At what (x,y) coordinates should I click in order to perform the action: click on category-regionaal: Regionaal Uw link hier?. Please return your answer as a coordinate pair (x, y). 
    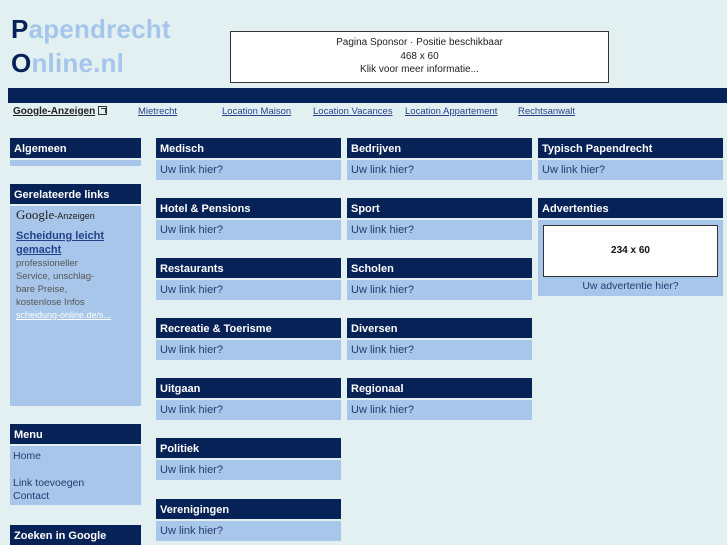
    Looking at the image, I should click on (439, 399).